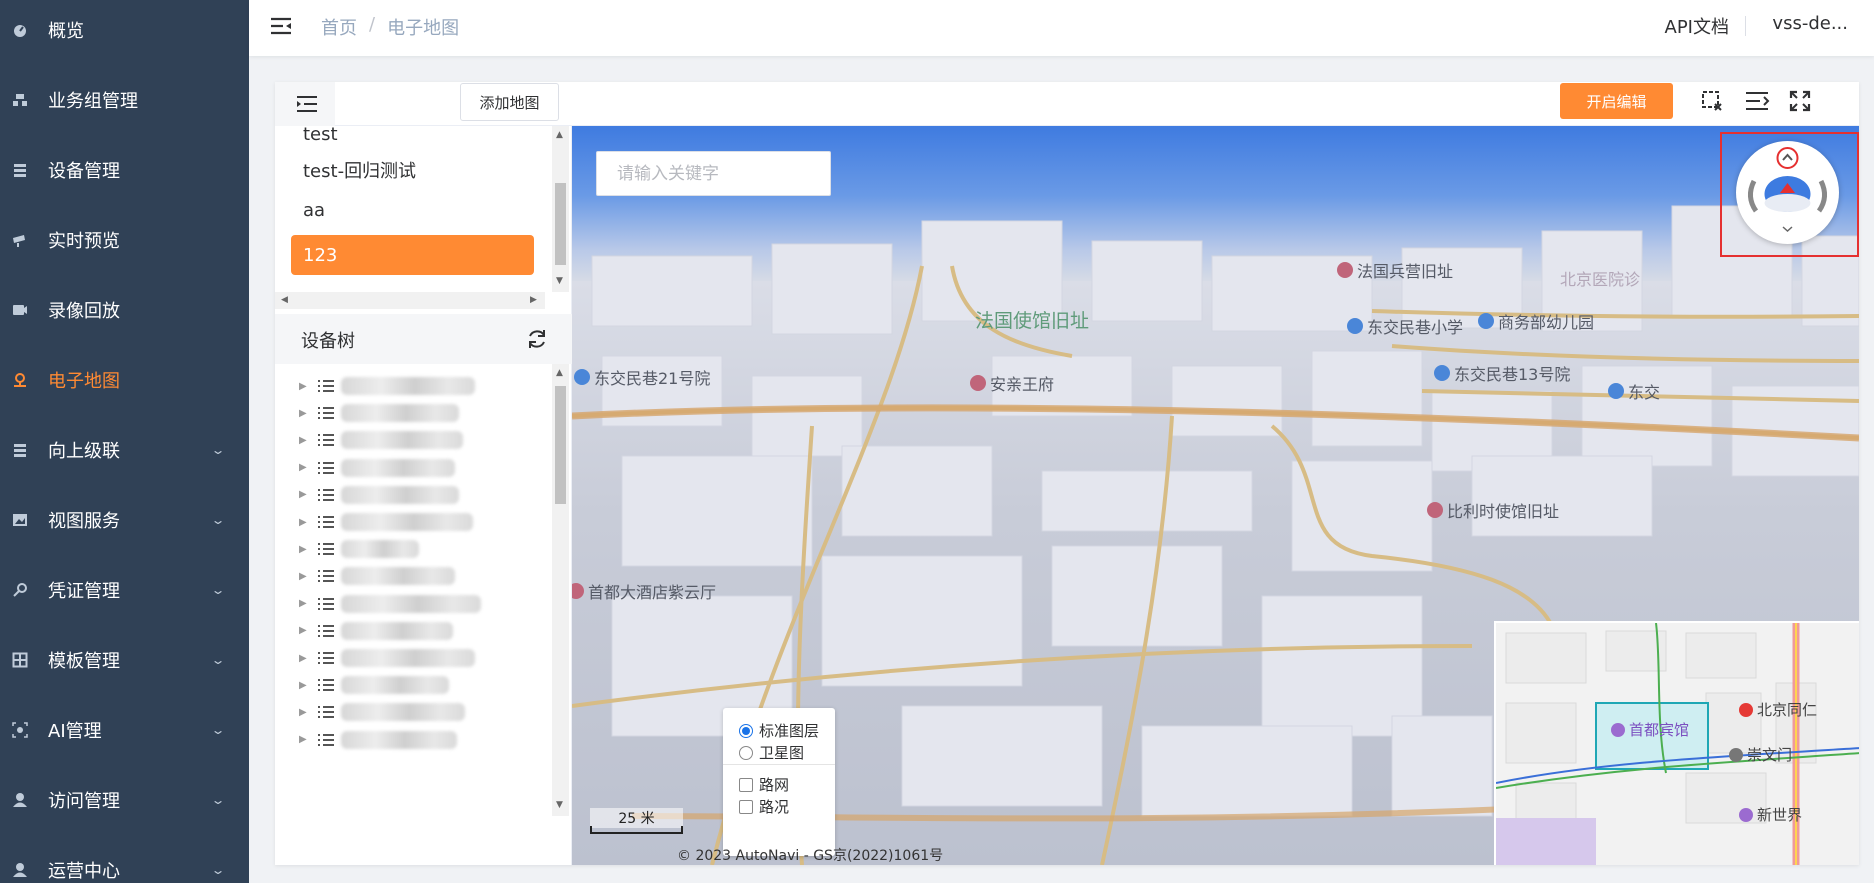  What do you see at coordinates (533, 300) in the screenshot?
I see `scroll-right-icon: ▶` at bounding box center [533, 300].